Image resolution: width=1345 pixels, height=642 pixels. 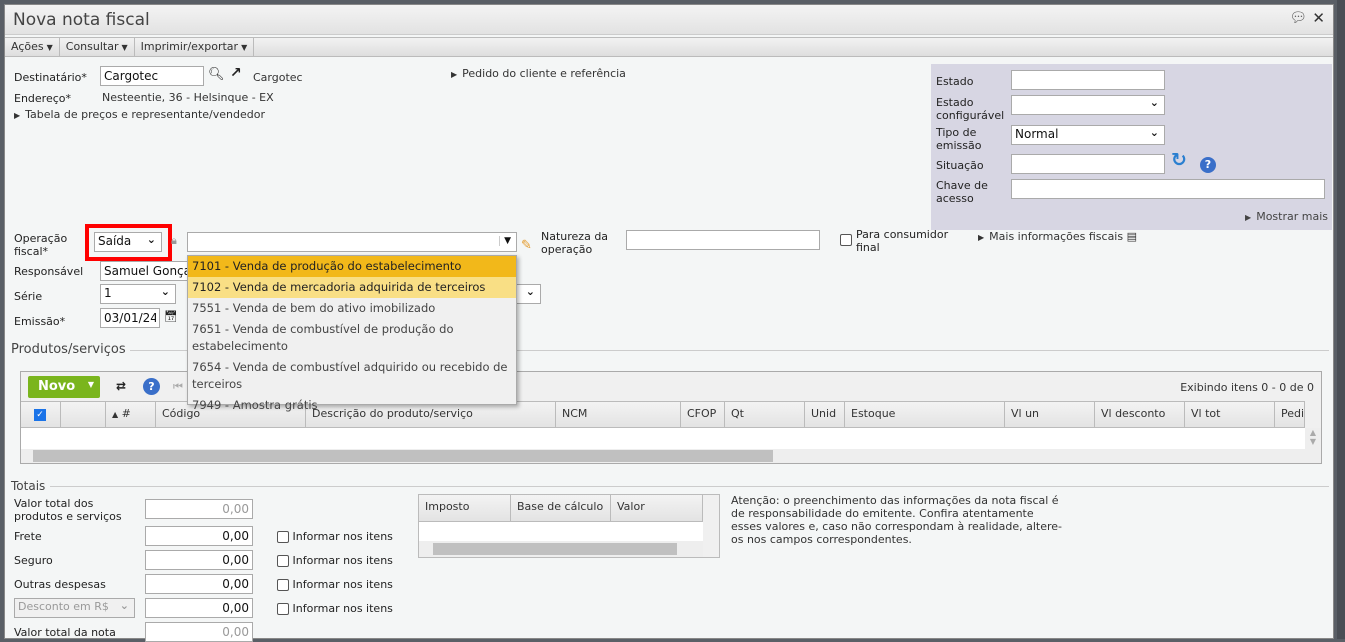 I want to click on close-icon: ✕, so click(x=1318, y=18).